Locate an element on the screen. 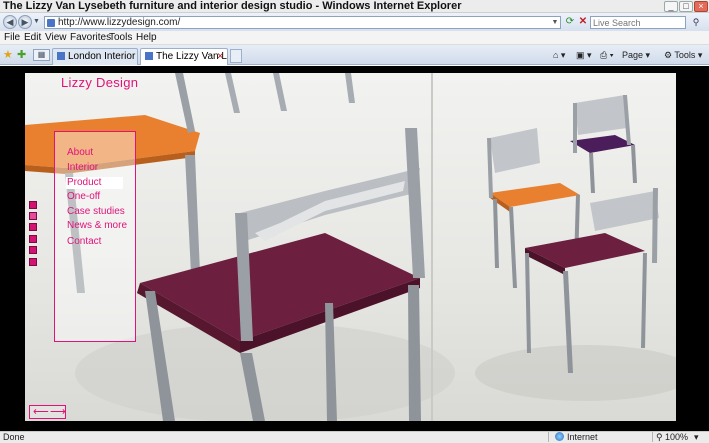 The width and height of the screenshot is (709, 443). zoom-level: 100% is located at coordinates (676, 437).